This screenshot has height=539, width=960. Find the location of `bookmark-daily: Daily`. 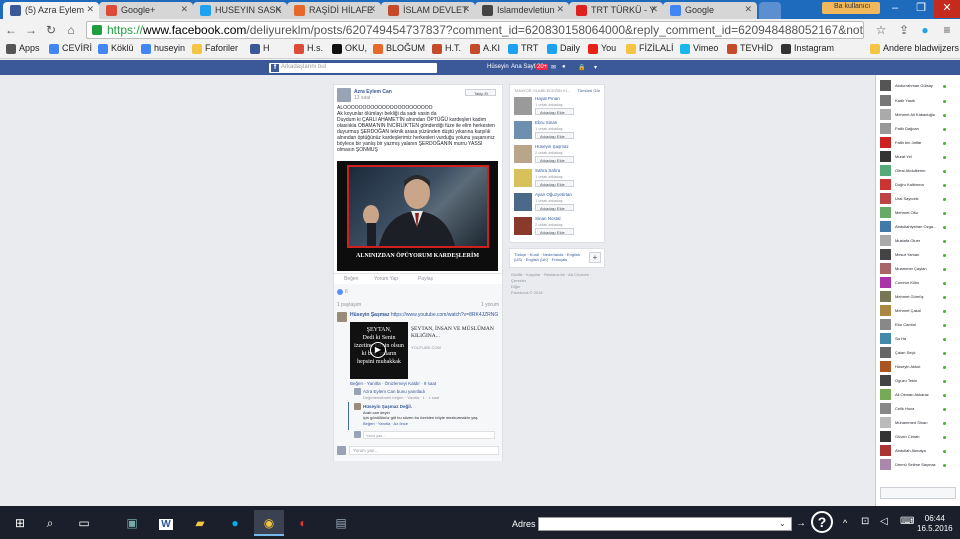

bookmark-daily: Daily is located at coordinates (563, 48).